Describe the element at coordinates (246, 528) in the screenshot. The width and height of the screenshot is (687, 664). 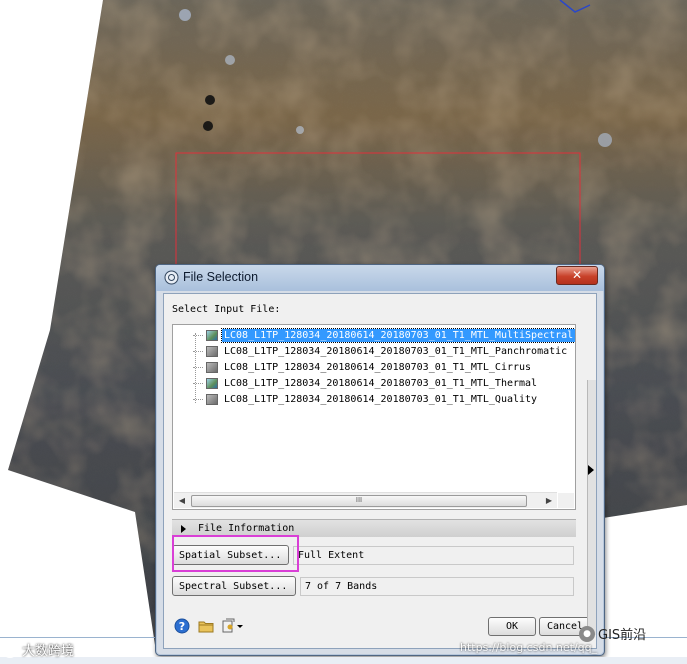
I see `file-information-label: File Information` at that location.